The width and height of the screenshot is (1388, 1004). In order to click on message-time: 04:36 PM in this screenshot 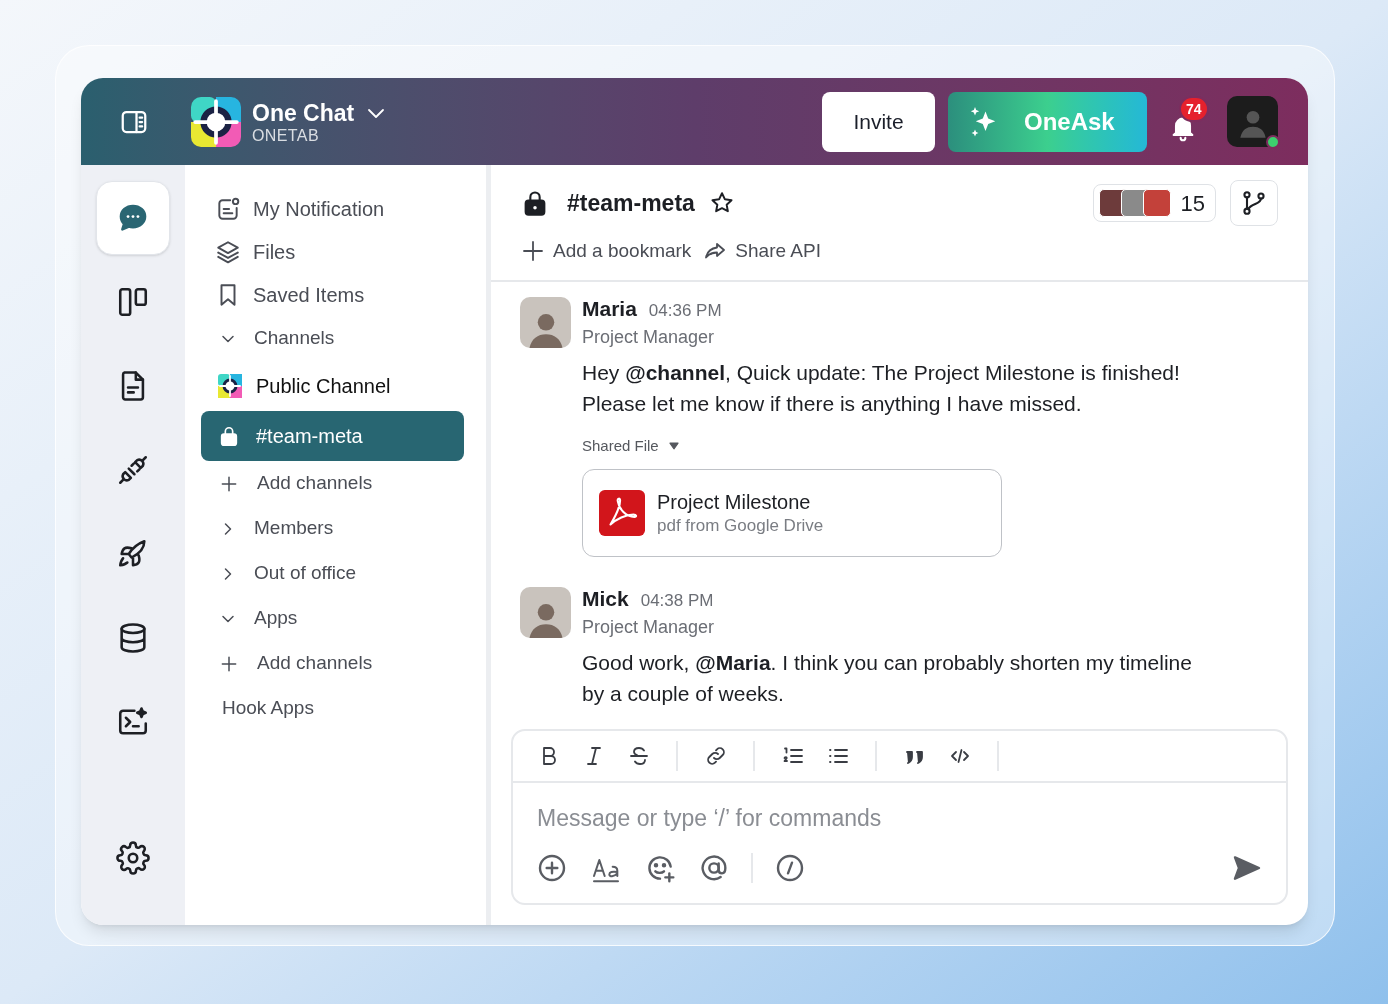, I will do `click(685, 310)`.